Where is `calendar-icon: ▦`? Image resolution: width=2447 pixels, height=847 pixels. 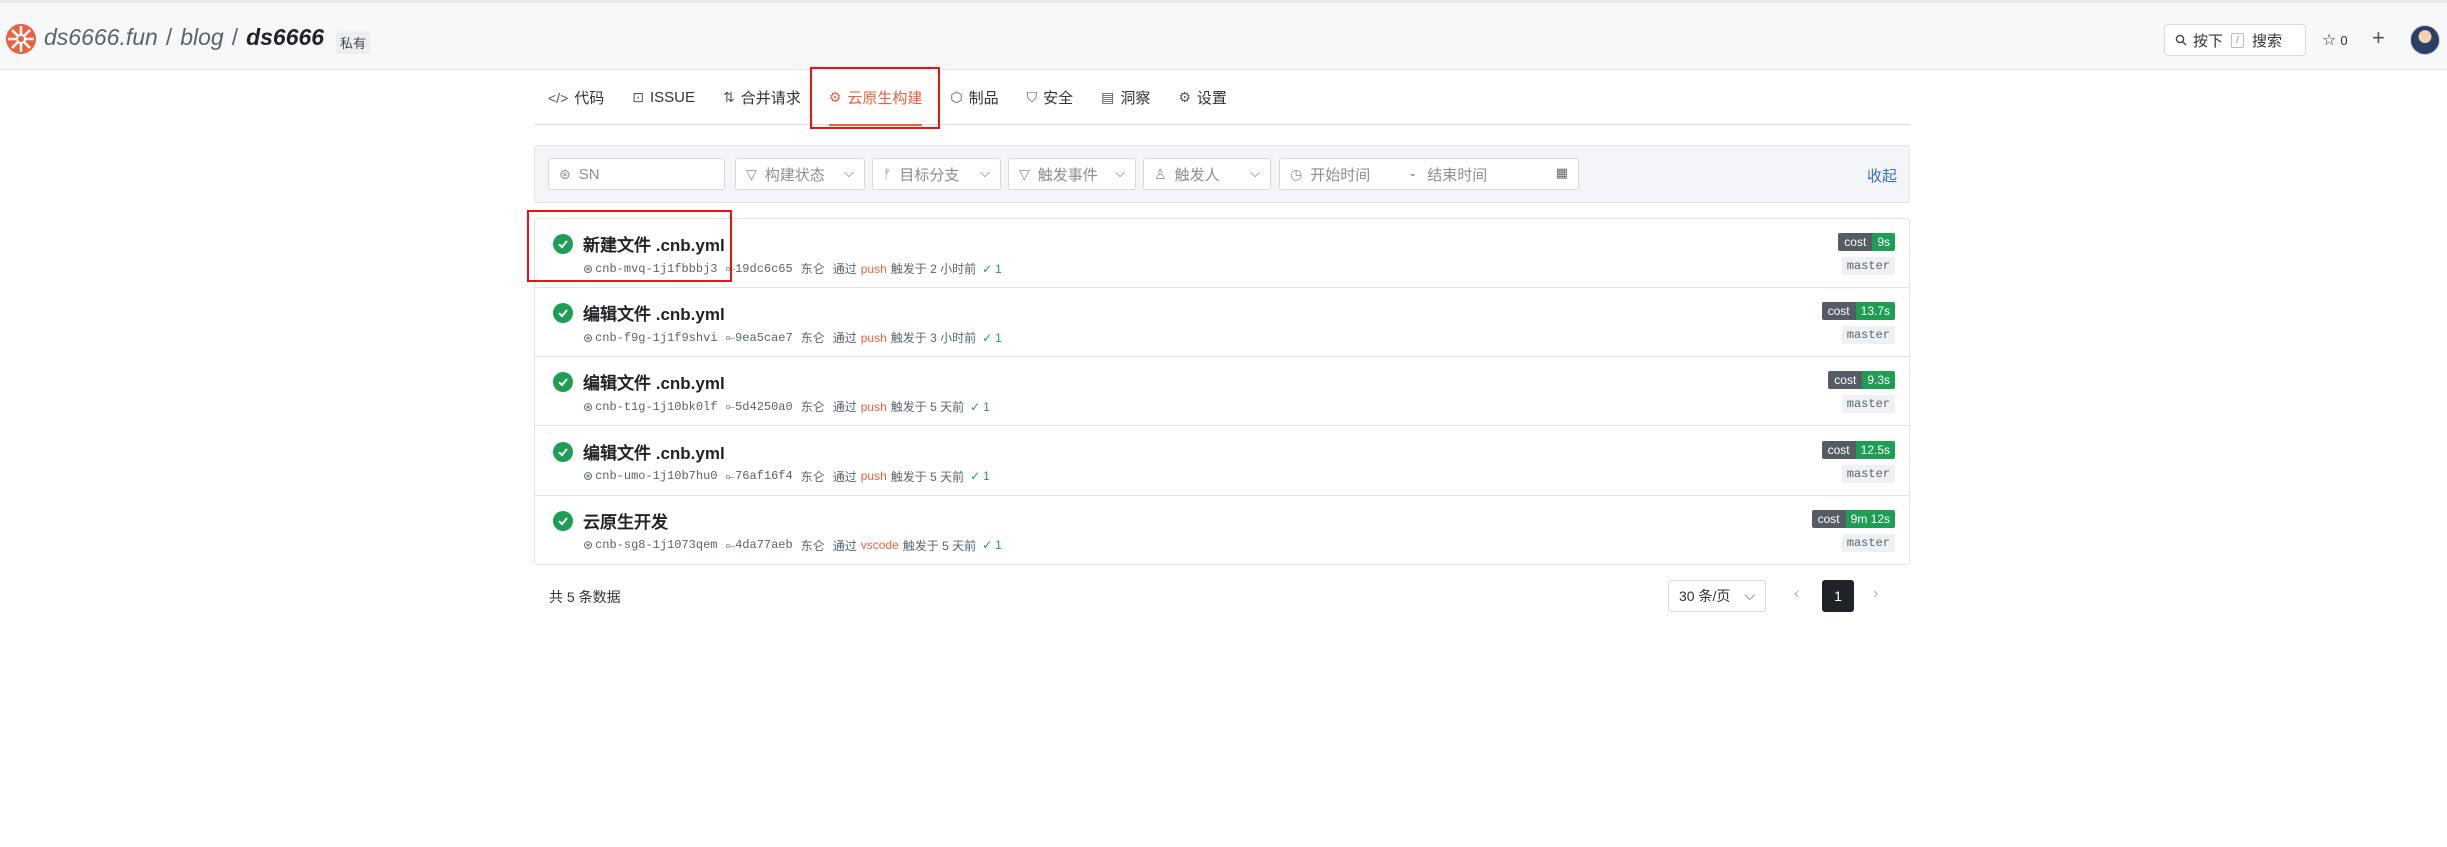 calendar-icon: ▦ is located at coordinates (1561, 172).